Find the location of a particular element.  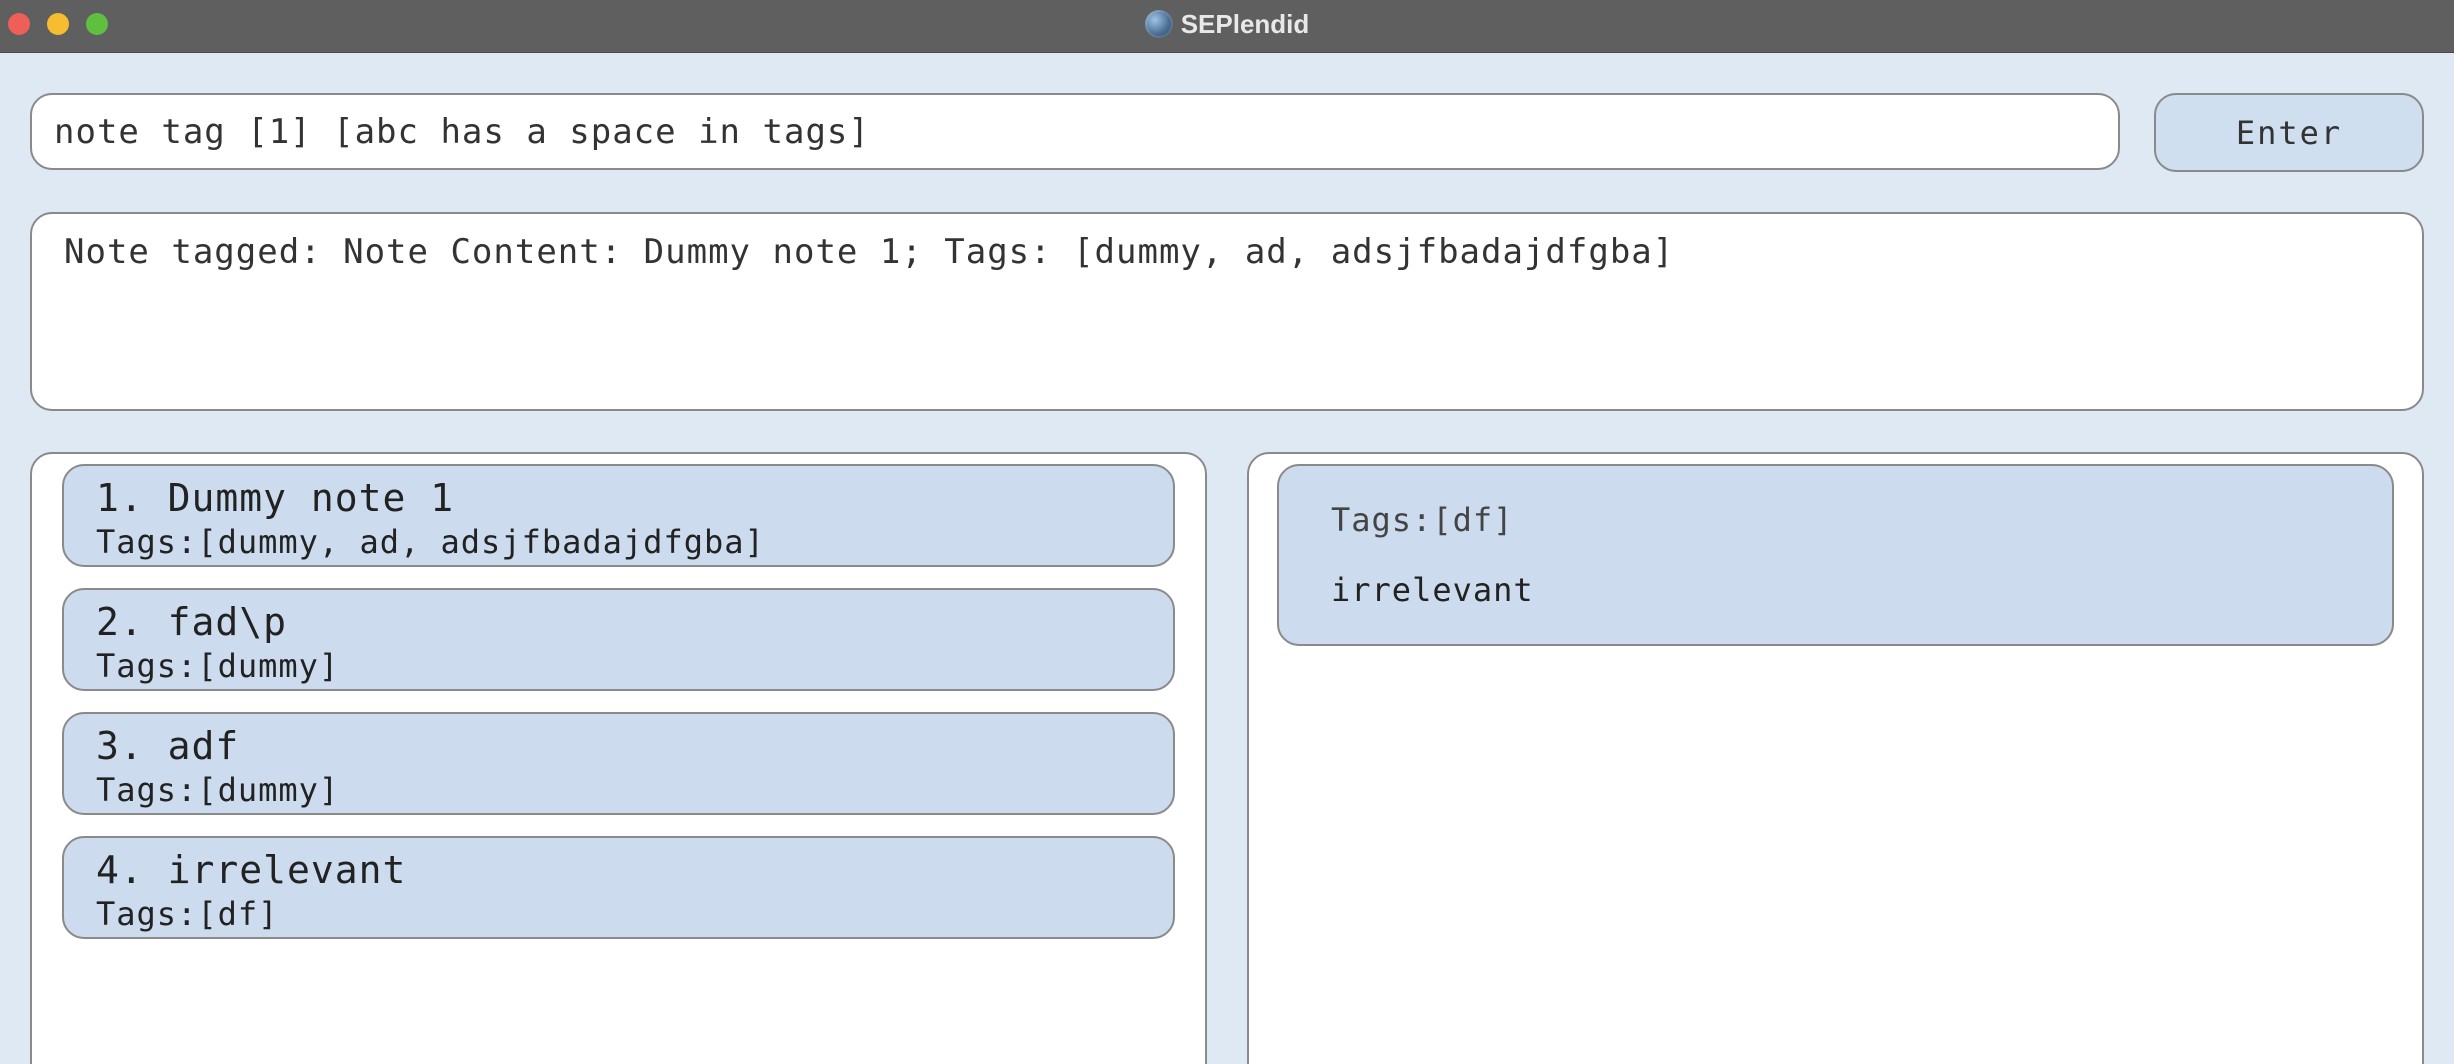

note-card: 4. irrelevant Tags:[df] is located at coordinates (618, 887).